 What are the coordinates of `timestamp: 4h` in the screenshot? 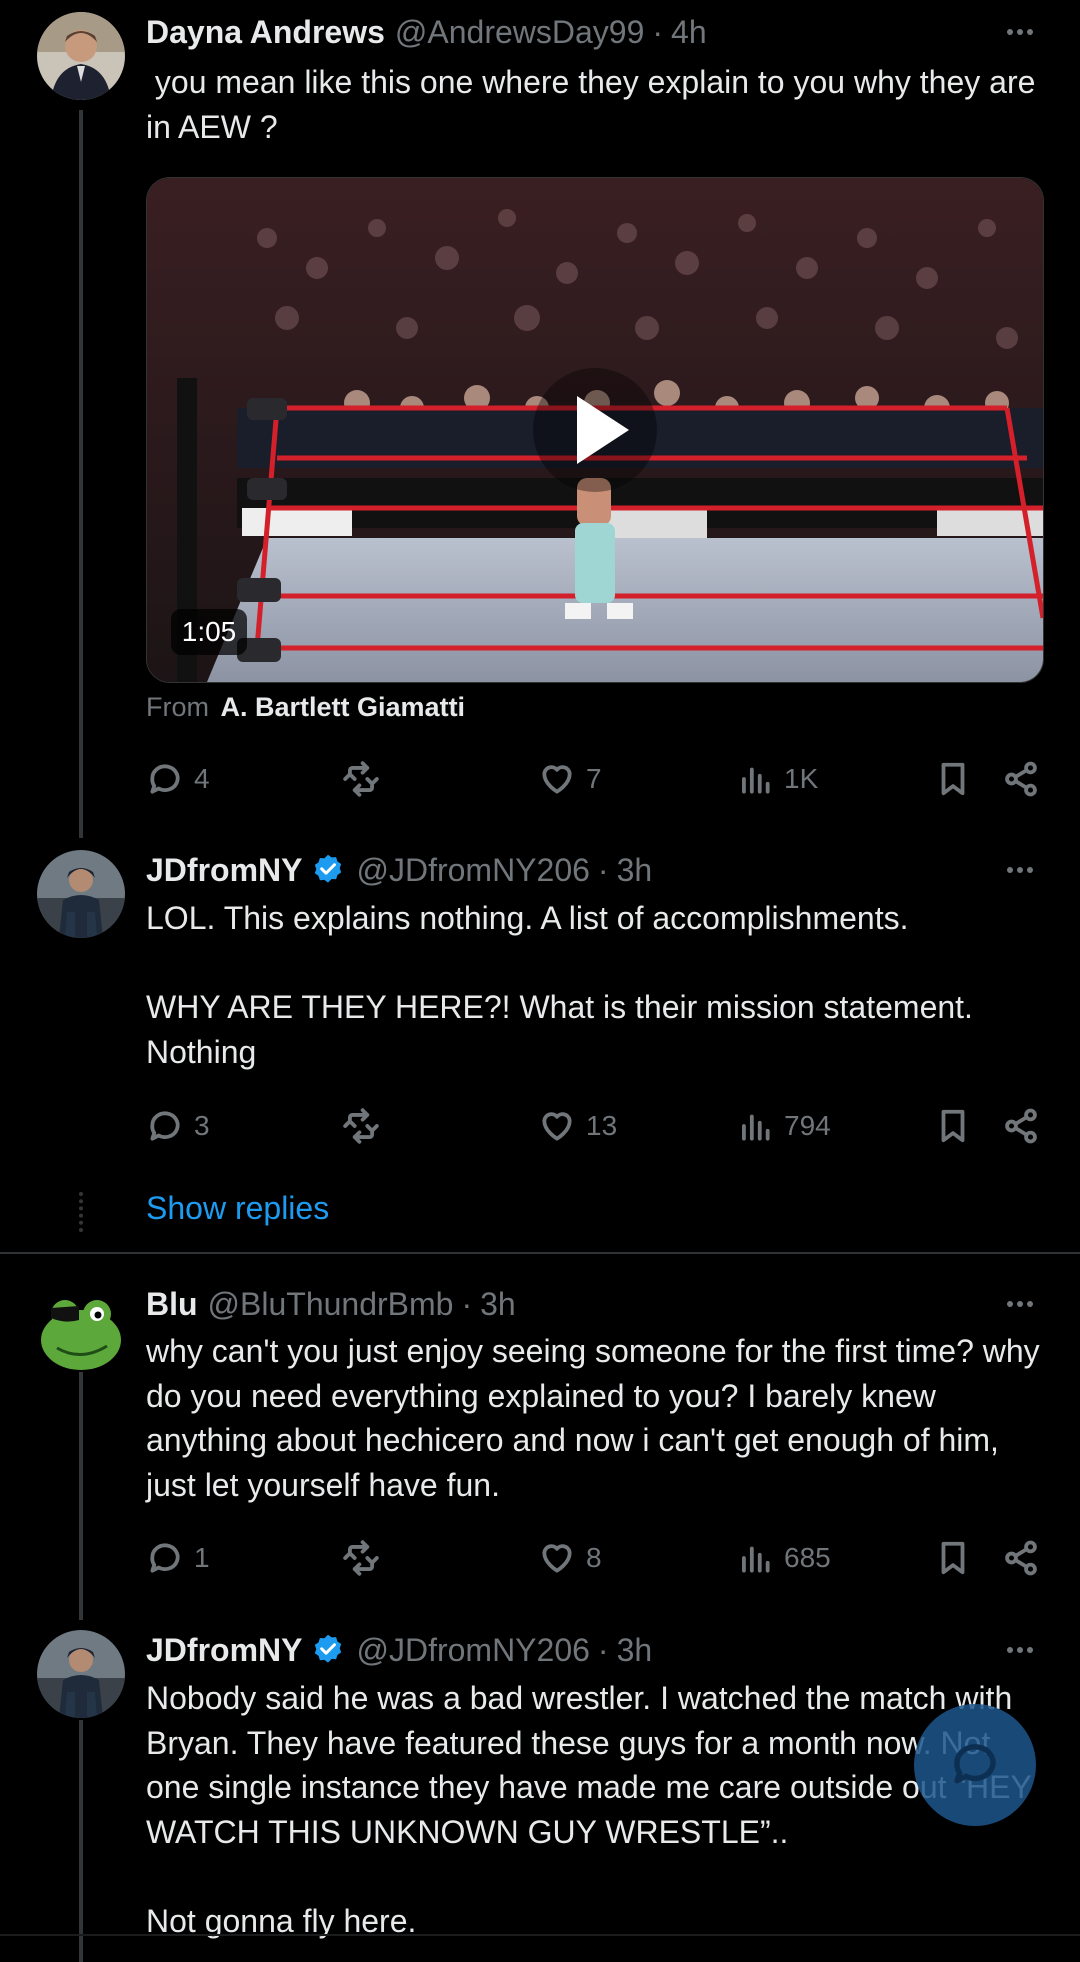 It's located at (689, 32).